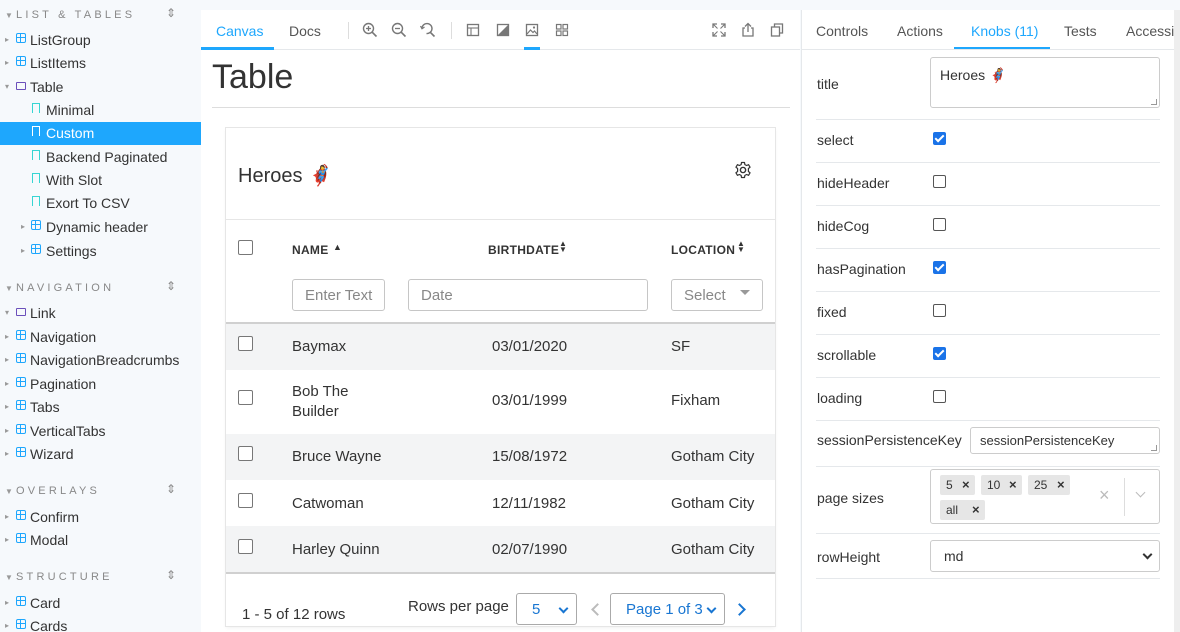 The image size is (1180, 632). What do you see at coordinates (748, 30) in the screenshot?
I see `share-icon` at bounding box center [748, 30].